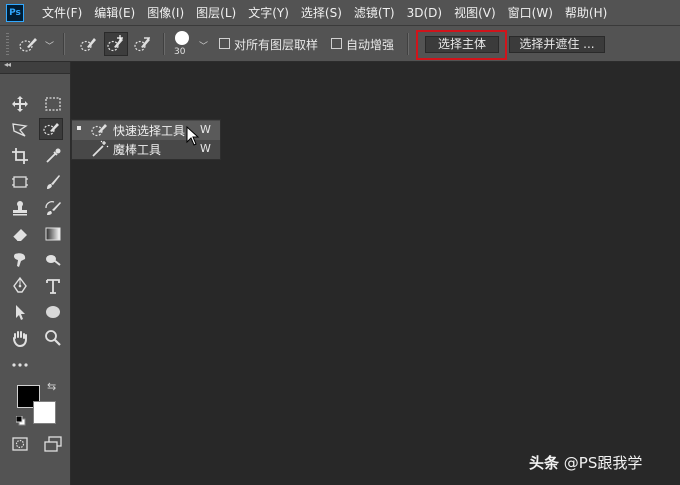 Image resolution: width=680 pixels, height=485 pixels. I want to click on move-icon, so click(20, 104).